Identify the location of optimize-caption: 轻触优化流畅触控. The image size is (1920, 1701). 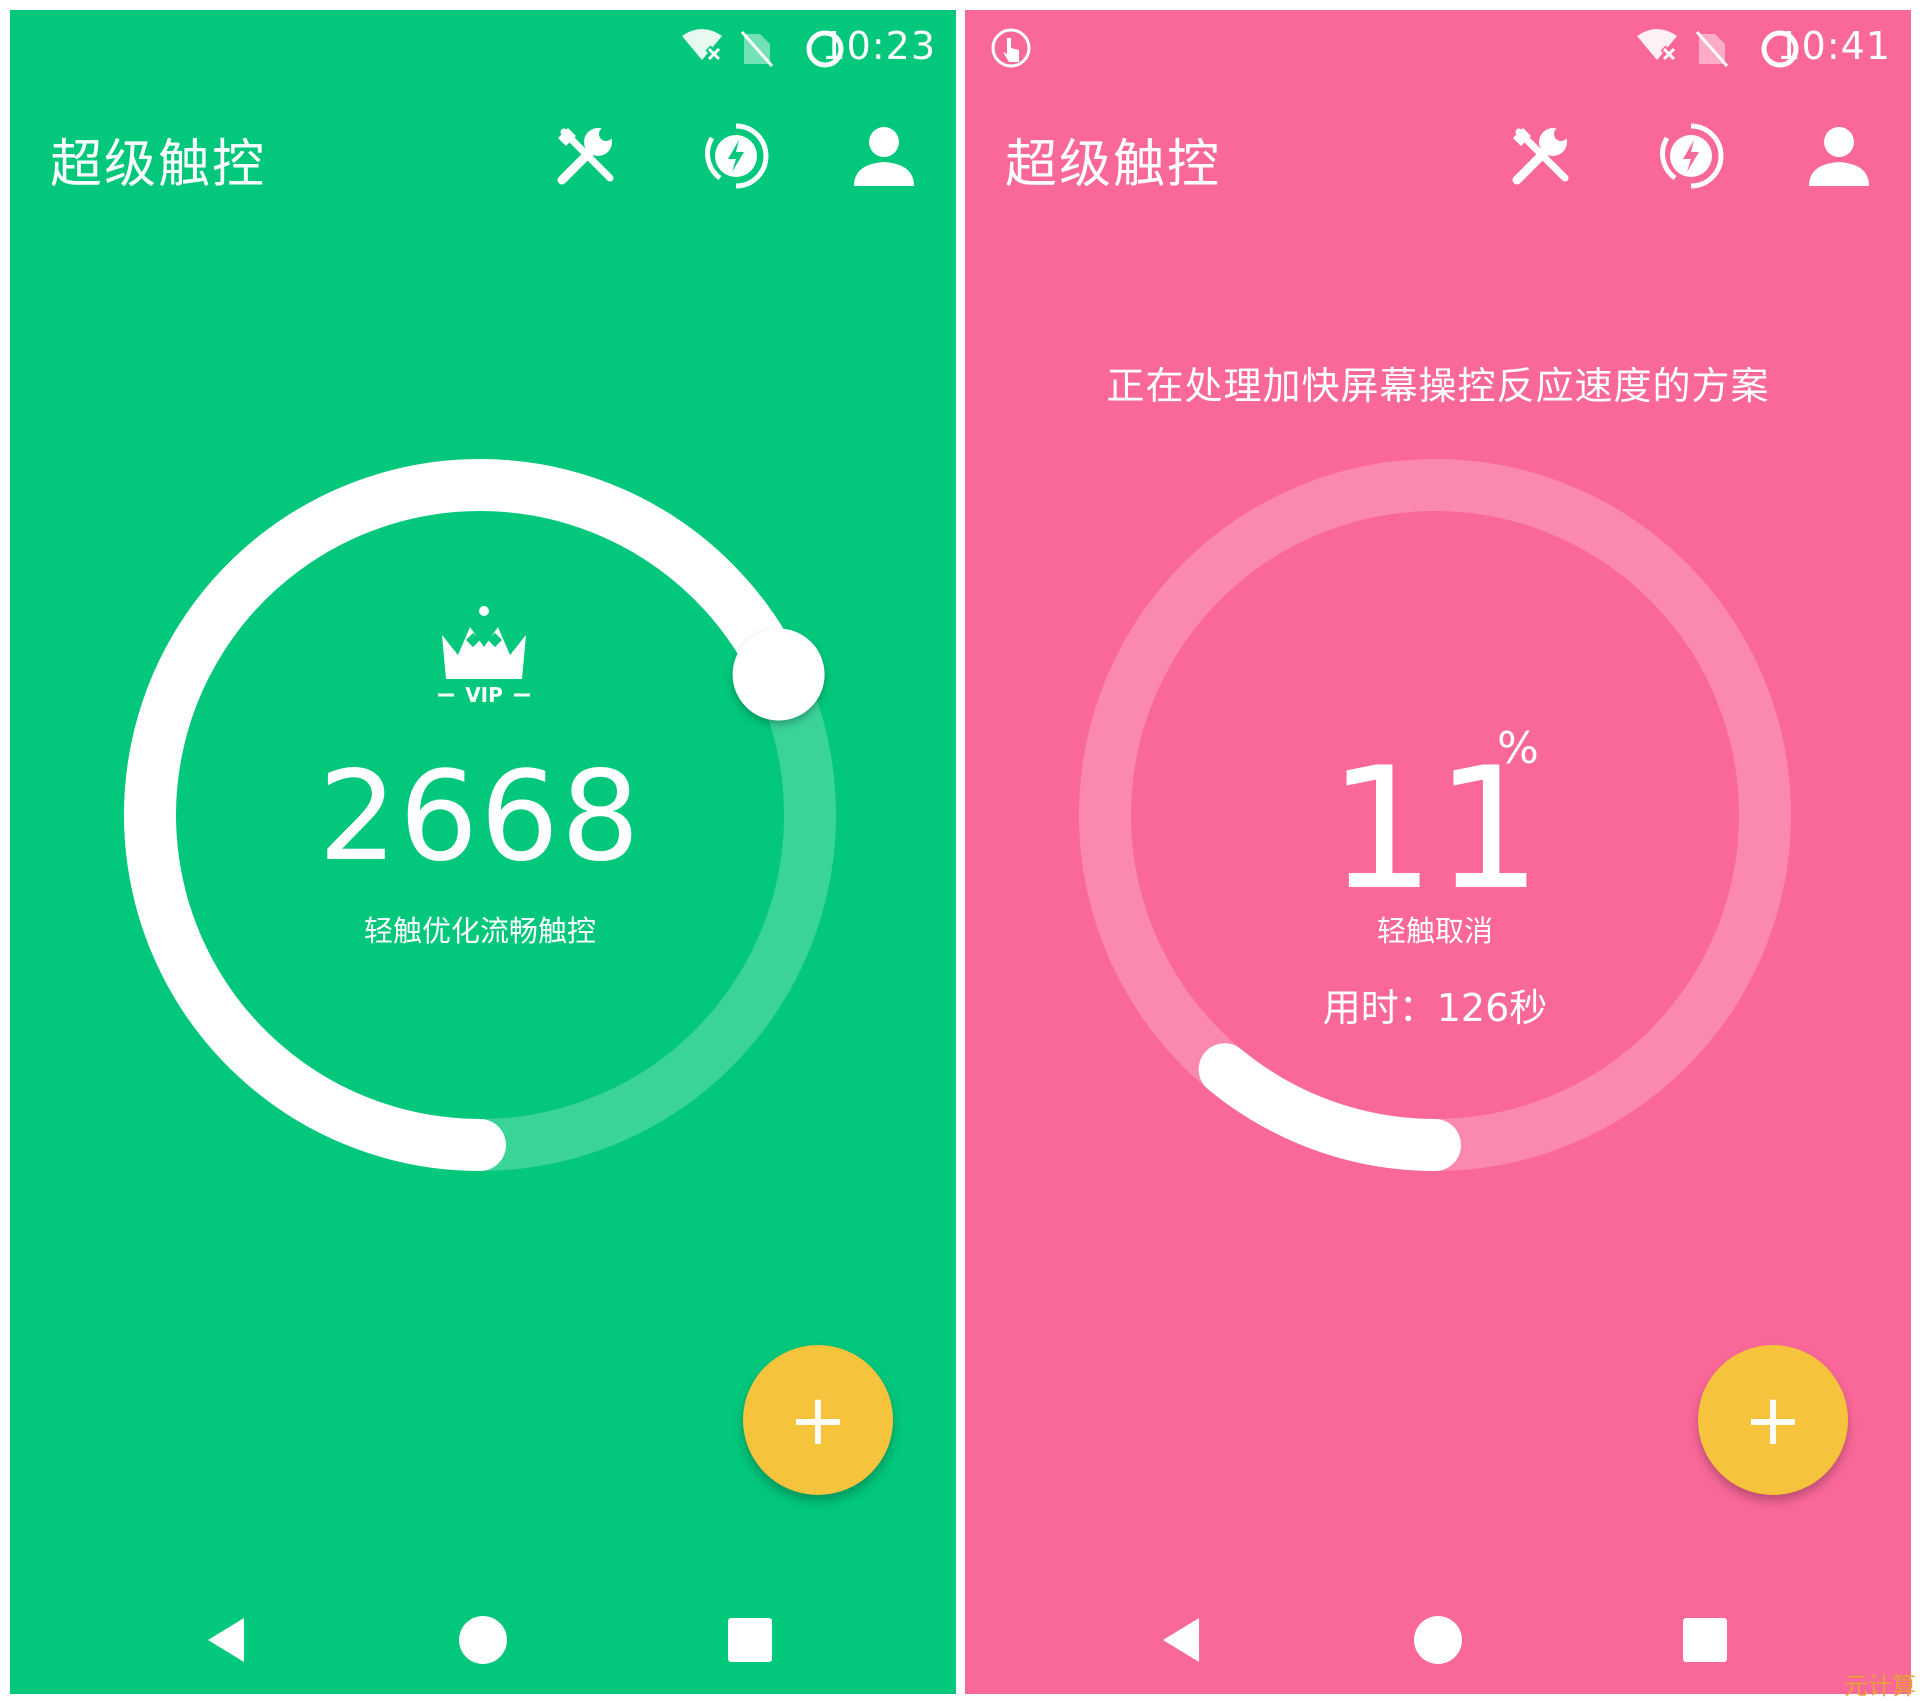
(480, 929).